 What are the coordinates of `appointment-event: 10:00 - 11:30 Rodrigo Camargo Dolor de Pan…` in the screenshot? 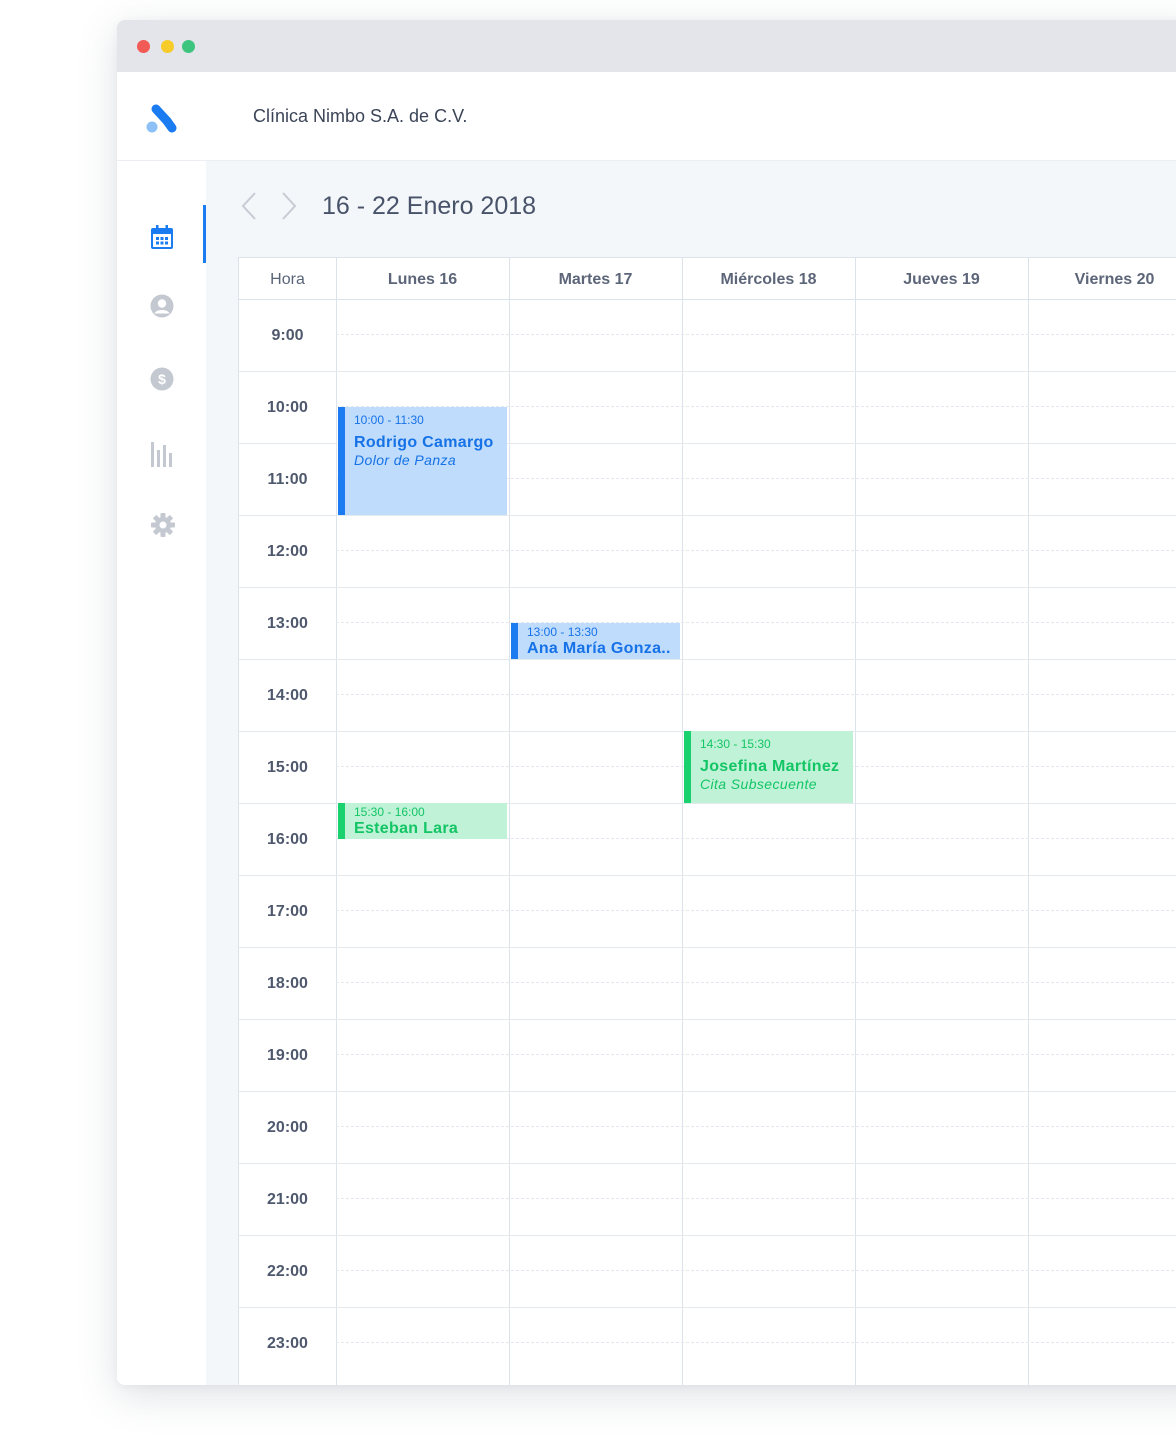 It's located at (422, 461).